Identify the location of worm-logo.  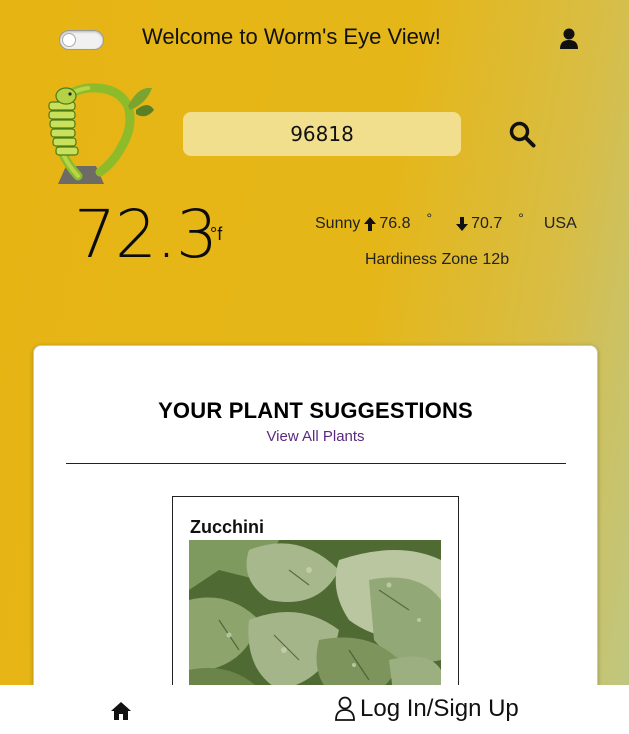
(101, 133).